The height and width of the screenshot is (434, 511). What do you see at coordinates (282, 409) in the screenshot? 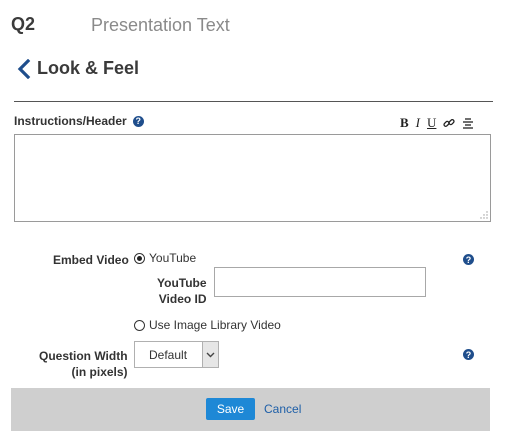
I see `cancel-link: Cancel` at bounding box center [282, 409].